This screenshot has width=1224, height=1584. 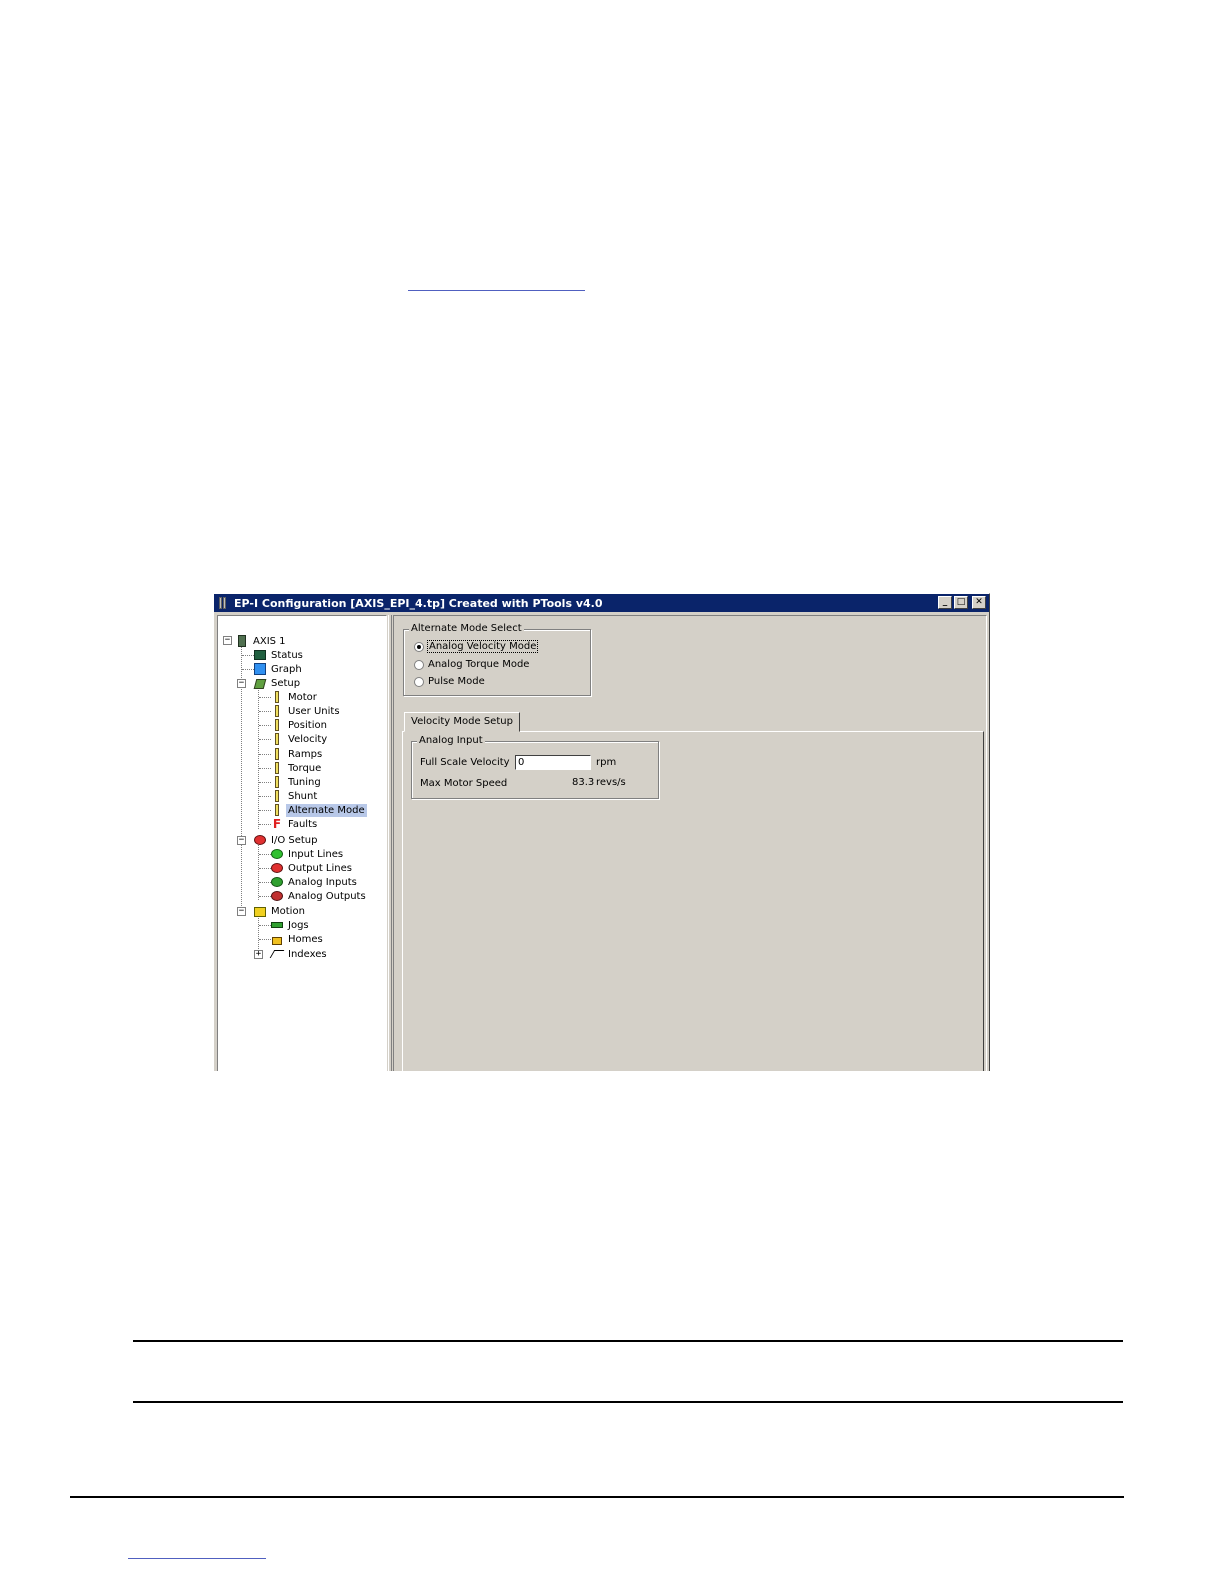 What do you see at coordinates (295, 697) in the screenshot?
I see `tree-item-motor: Motor` at bounding box center [295, 697].